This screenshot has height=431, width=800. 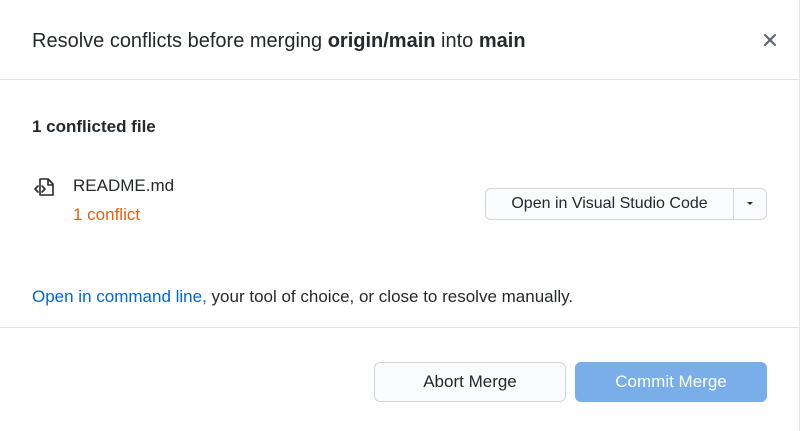 I want to click on commit-merge-button: Commit Merge, so click(x=671, y=382).